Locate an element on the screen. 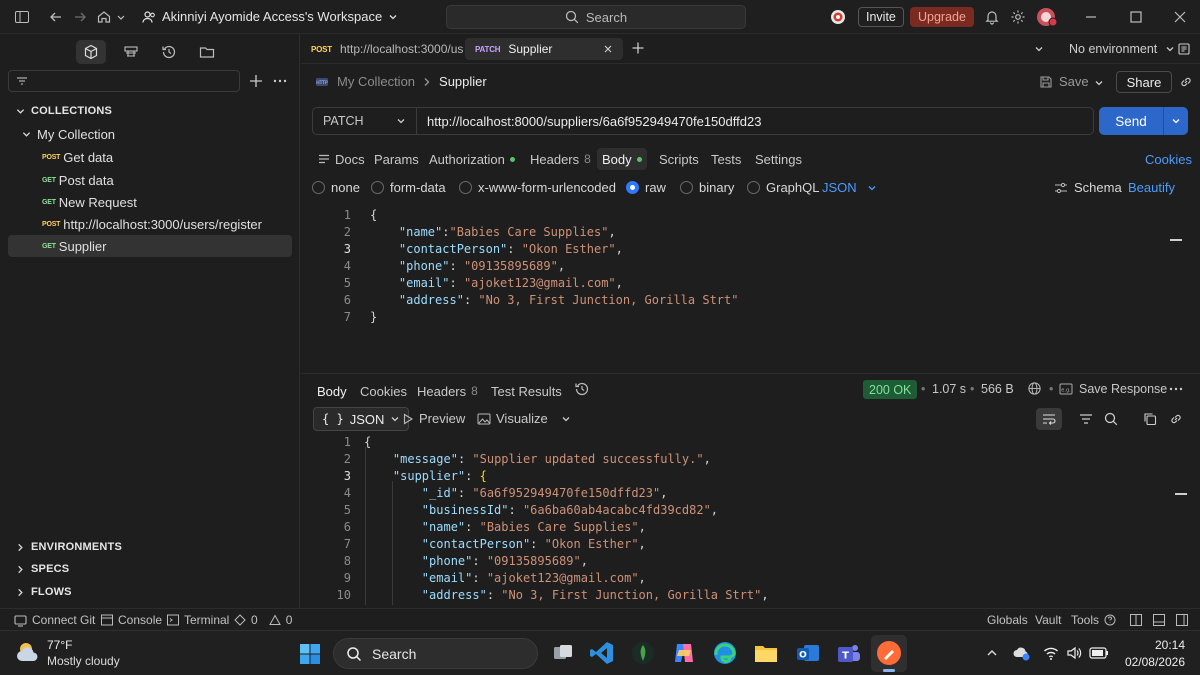 The height and width of the screenshot is (675, 1200). send-button: Send is located at coordinates (1131, 121).